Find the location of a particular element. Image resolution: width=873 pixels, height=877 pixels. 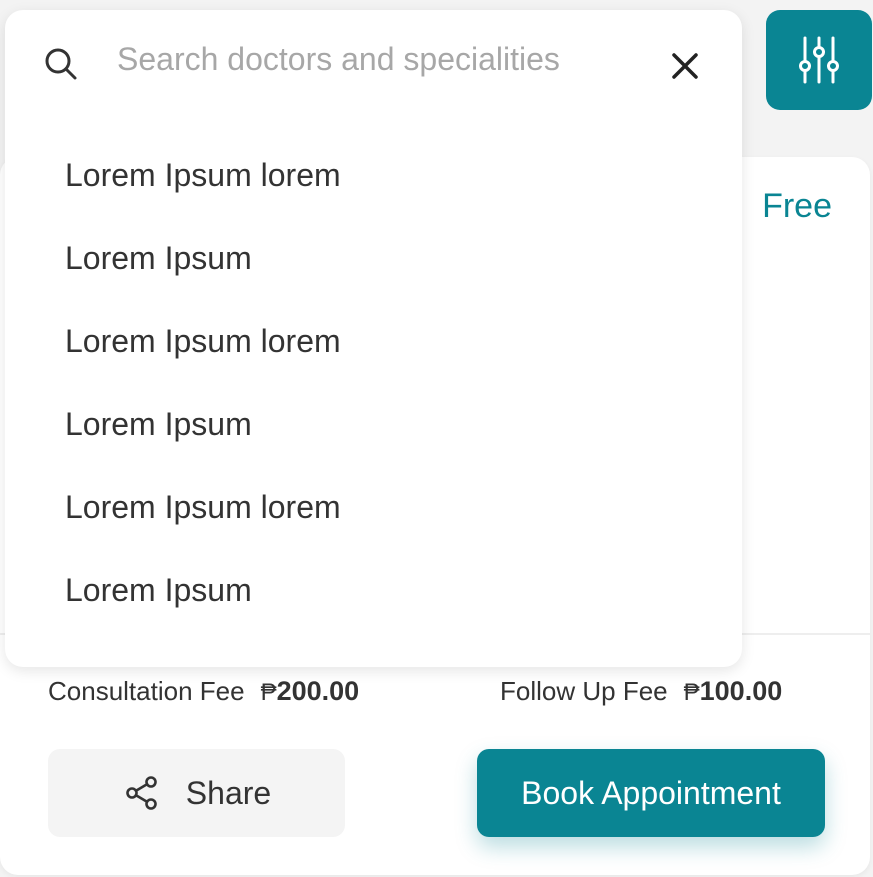

search-bar is located at coordinates (373, 60).